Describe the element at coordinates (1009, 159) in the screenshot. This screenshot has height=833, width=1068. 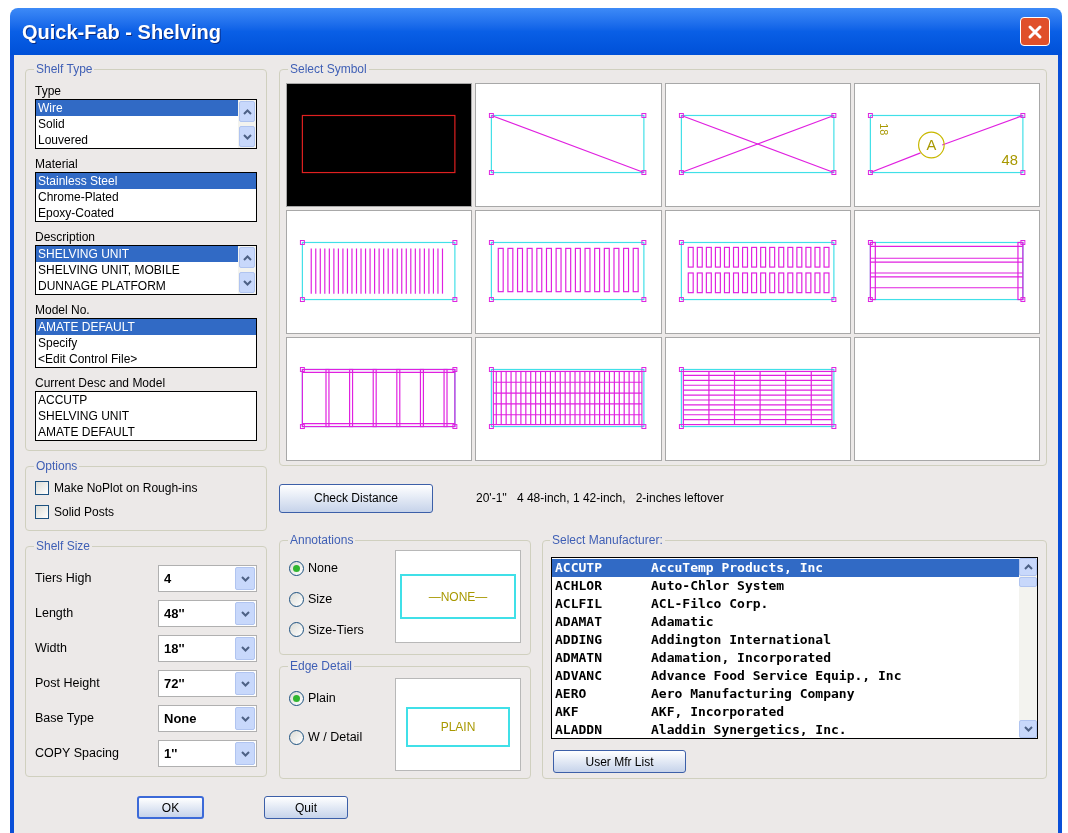
I see `symbol-label: 48` at that location.